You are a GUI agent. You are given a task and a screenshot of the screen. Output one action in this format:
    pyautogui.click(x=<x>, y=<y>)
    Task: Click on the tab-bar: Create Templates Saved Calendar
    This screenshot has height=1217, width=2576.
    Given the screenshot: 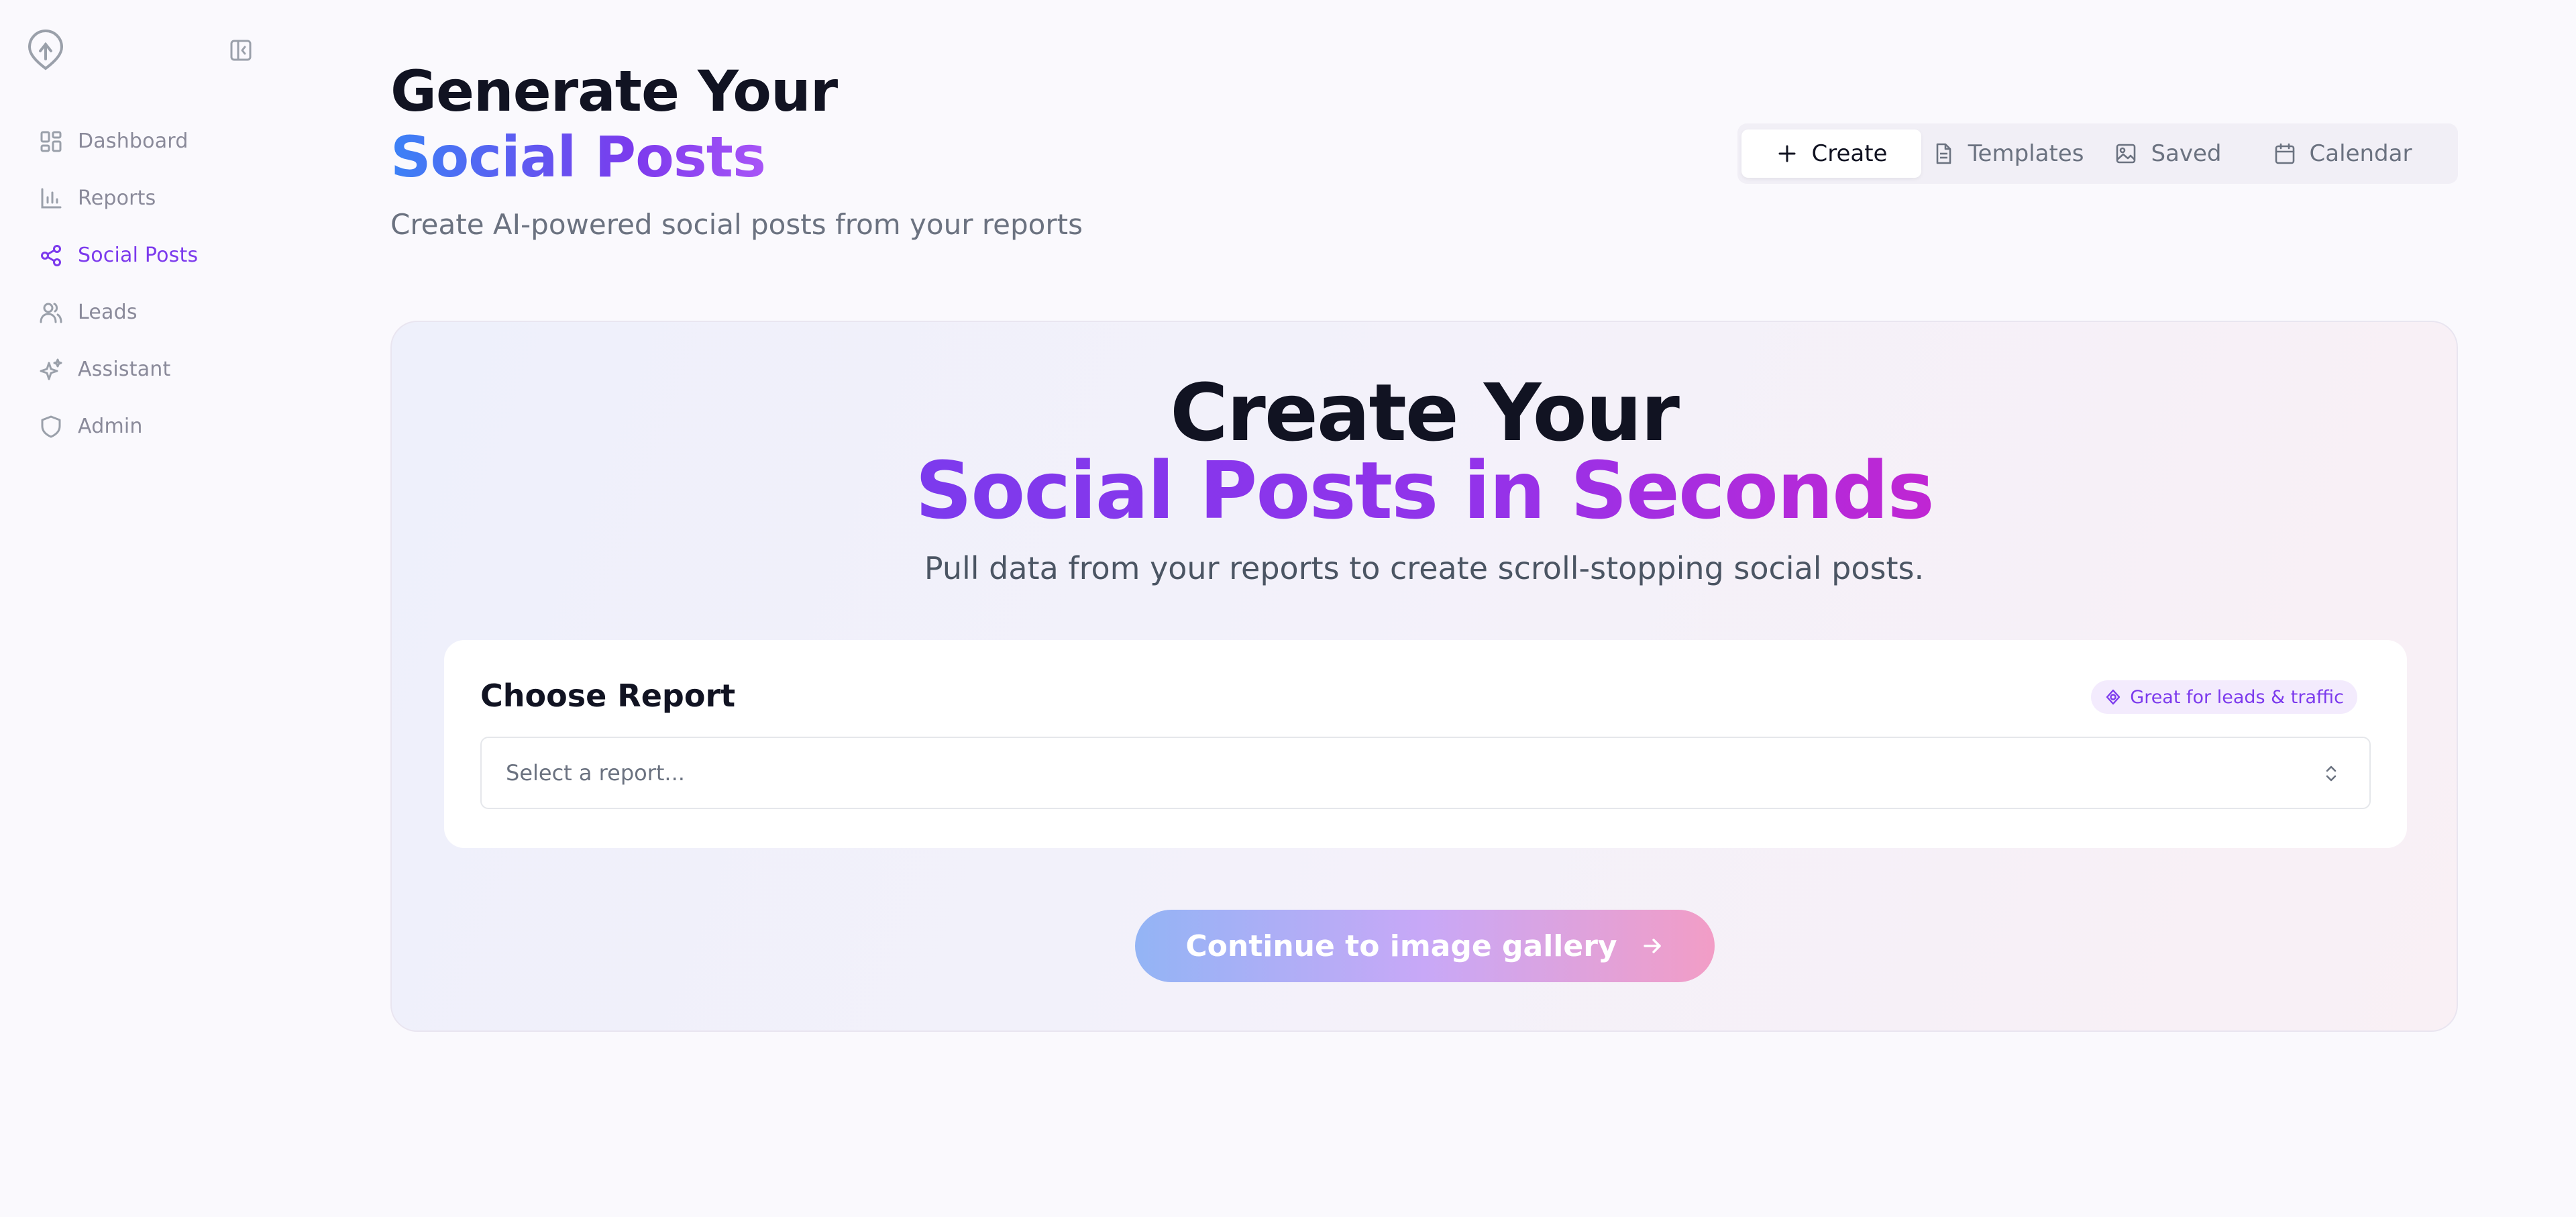 What is the action you would take?
    pyautogui.click(x=2097, y=153)
    